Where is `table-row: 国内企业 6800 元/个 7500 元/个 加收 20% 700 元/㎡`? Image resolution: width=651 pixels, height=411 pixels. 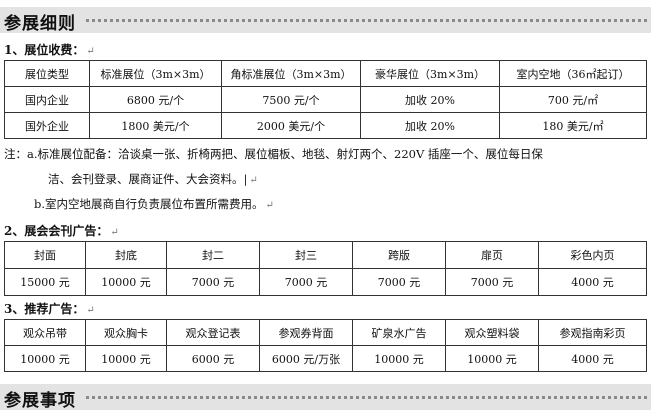 table-row: 国内企业 6800 元/个 7500 元/个 加收 20% 700 元/㎡ is located at coordinates (325, 99).